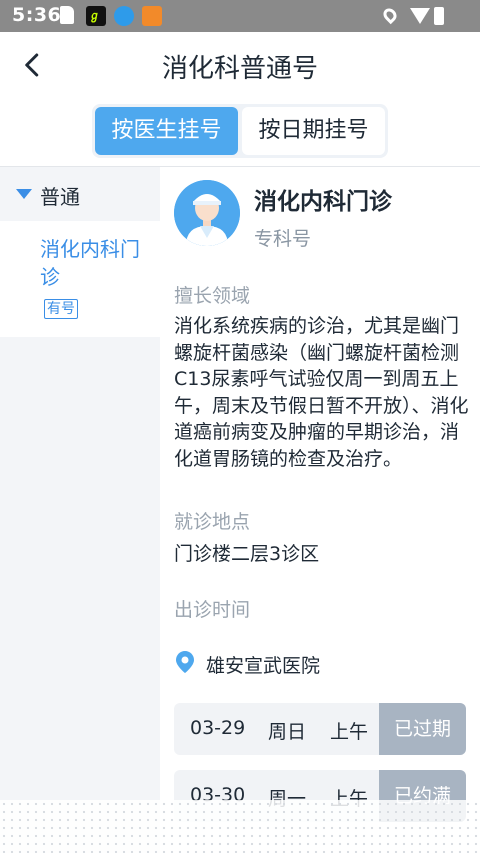  What do you see at coordinates (422, 729) in the screenshot?
I see `slot-status-button: 已过期` at bounding box center [422, 729].